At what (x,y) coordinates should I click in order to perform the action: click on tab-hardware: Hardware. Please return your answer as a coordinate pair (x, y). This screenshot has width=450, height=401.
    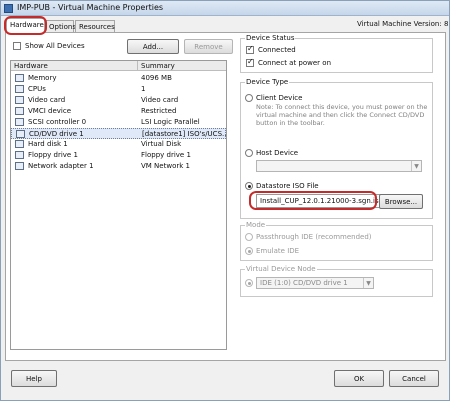
    Looking at the image, I should click on (25, 25).